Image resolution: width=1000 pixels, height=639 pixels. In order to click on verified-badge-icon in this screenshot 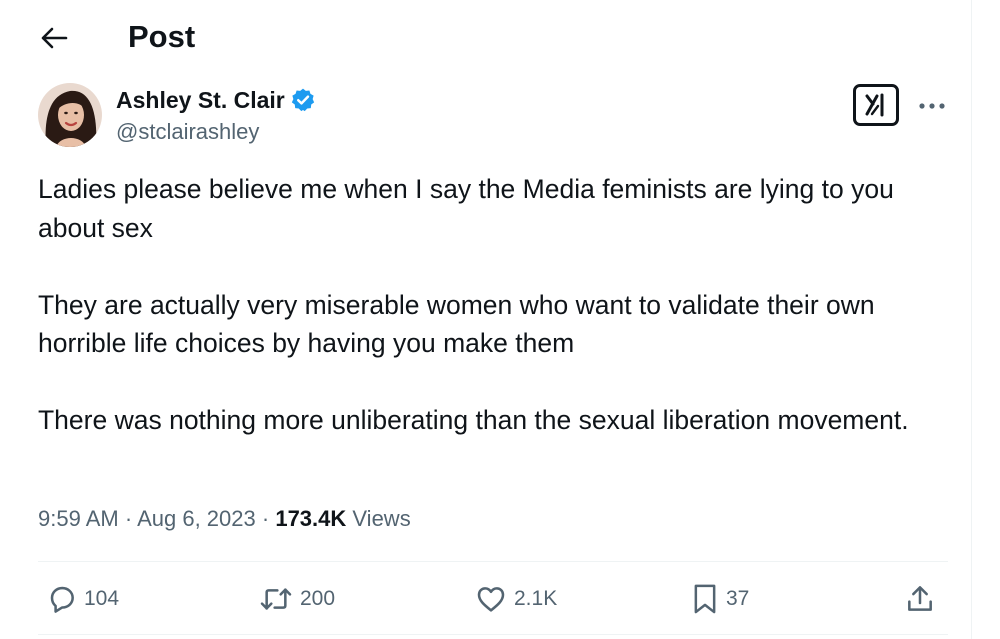, I will do `click(302, 100)`.